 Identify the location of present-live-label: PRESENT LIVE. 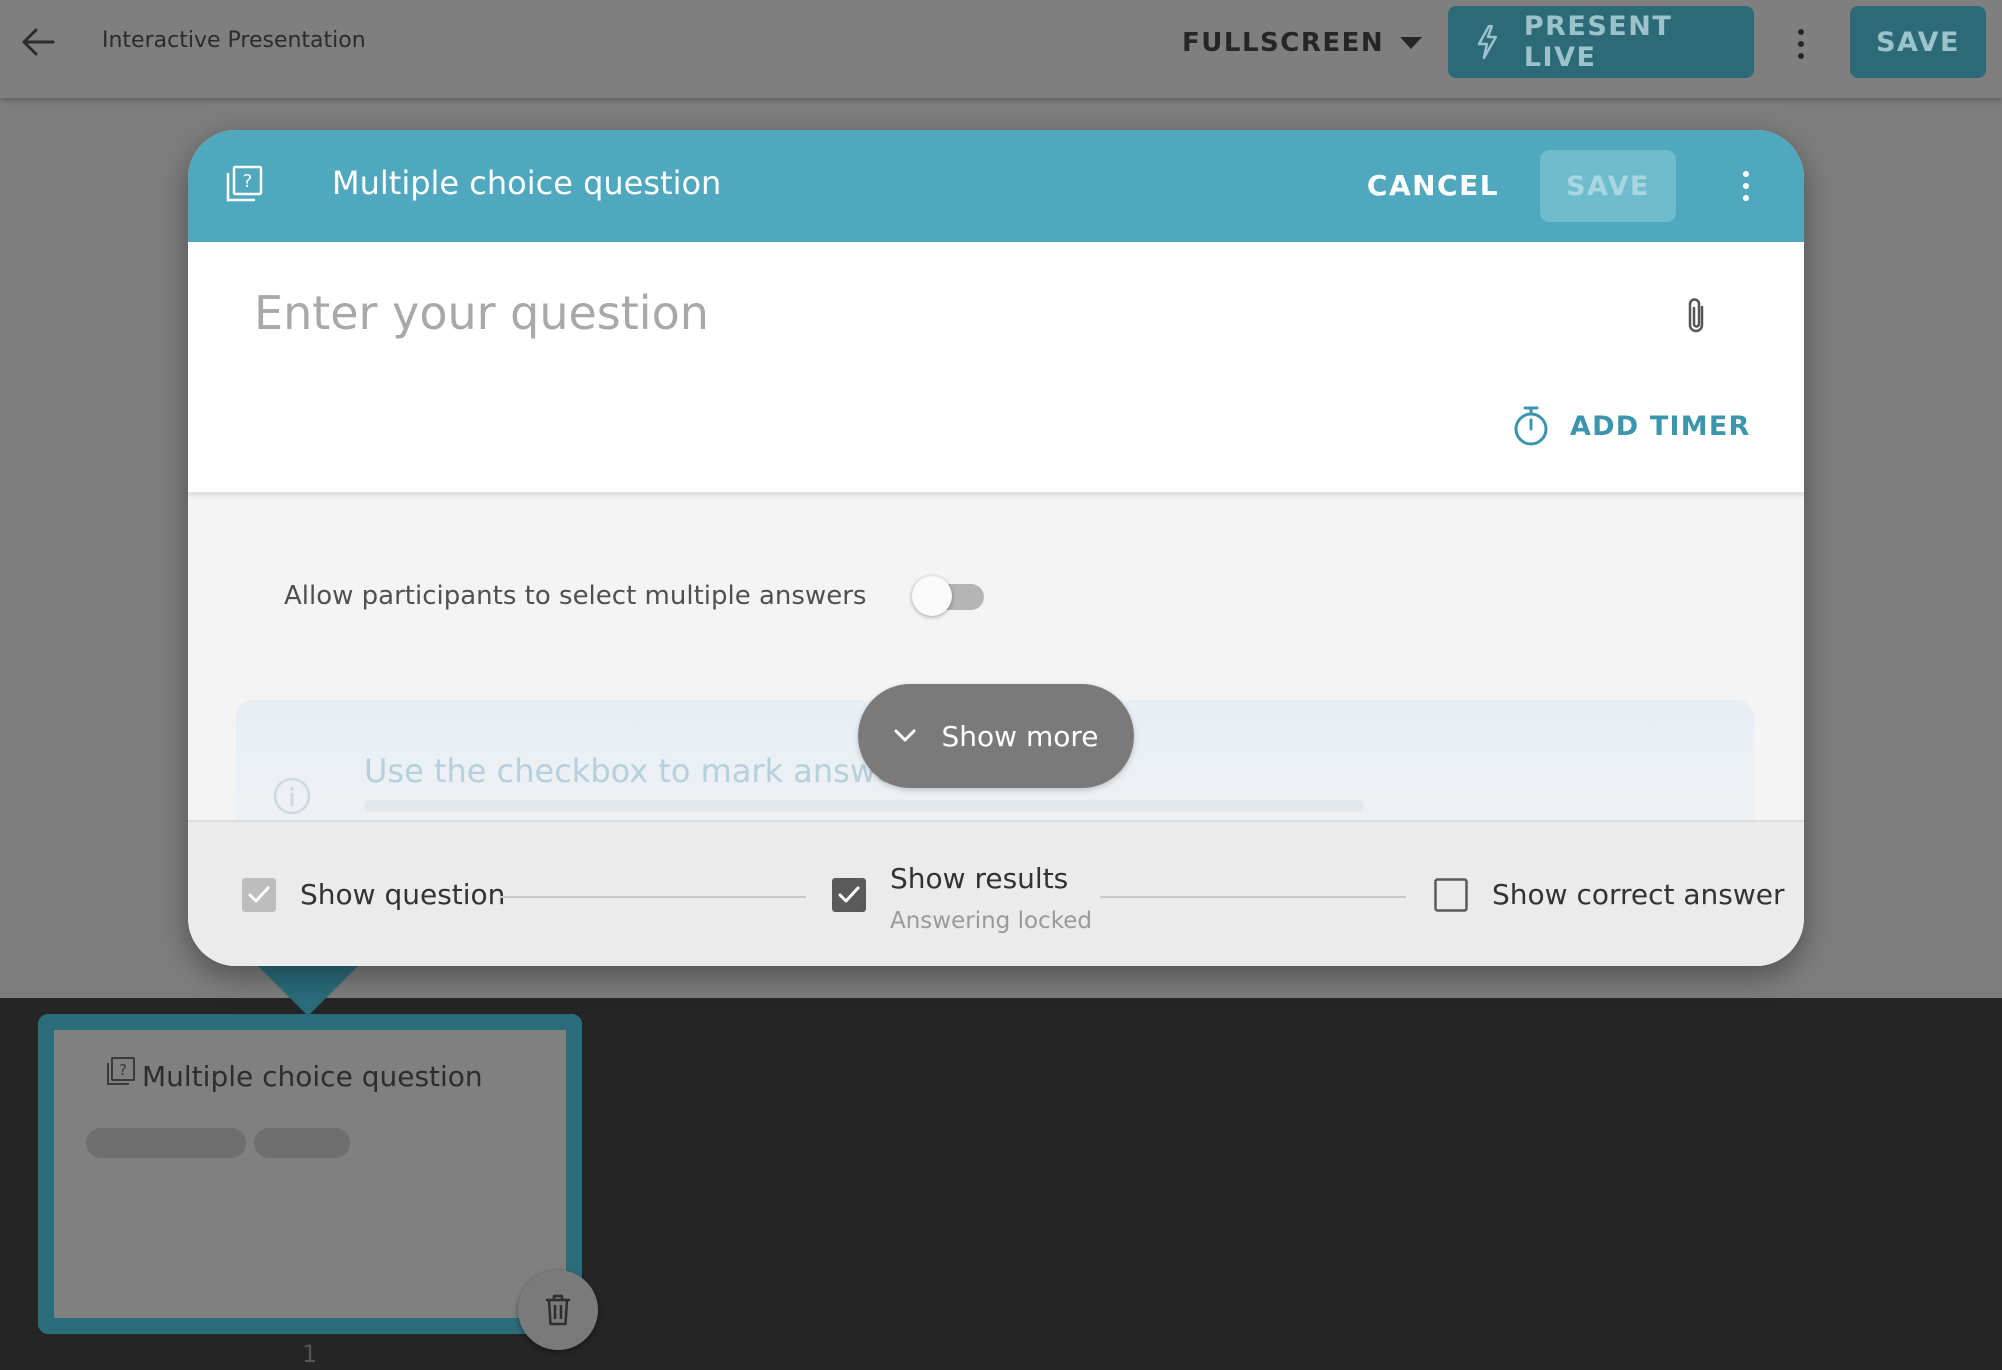
(1598, 42).